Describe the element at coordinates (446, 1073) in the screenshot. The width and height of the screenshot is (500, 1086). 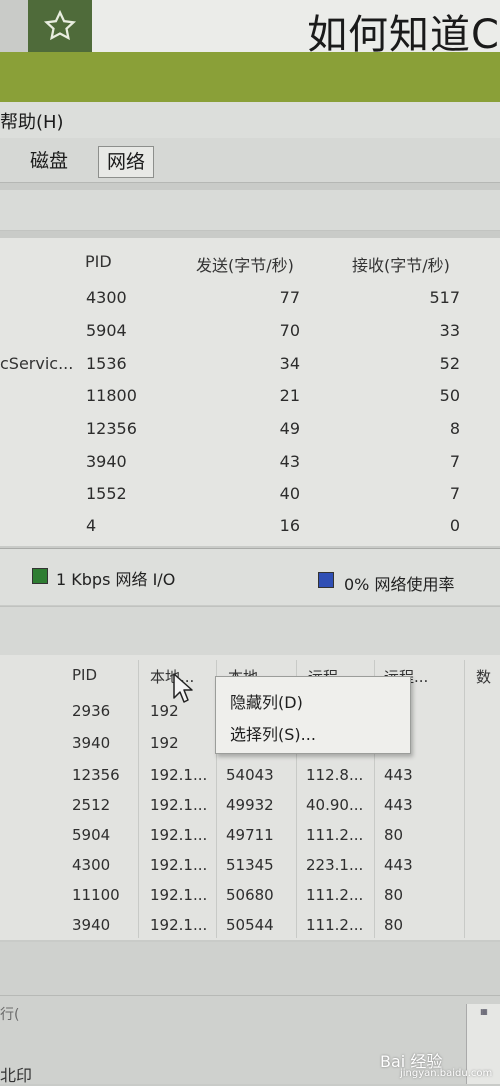
I see `watermark-url: jingyan.baidu.com` at that location.